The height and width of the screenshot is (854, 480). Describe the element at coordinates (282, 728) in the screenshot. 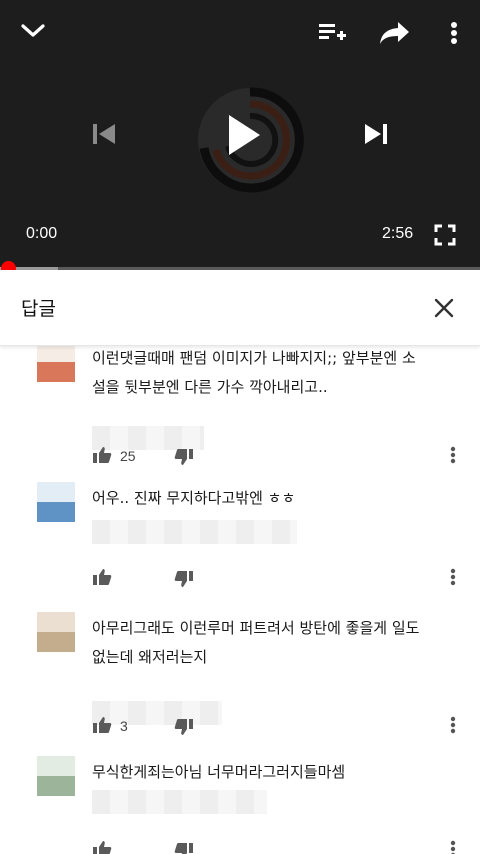

I see `comment-actions: 3` at that location.